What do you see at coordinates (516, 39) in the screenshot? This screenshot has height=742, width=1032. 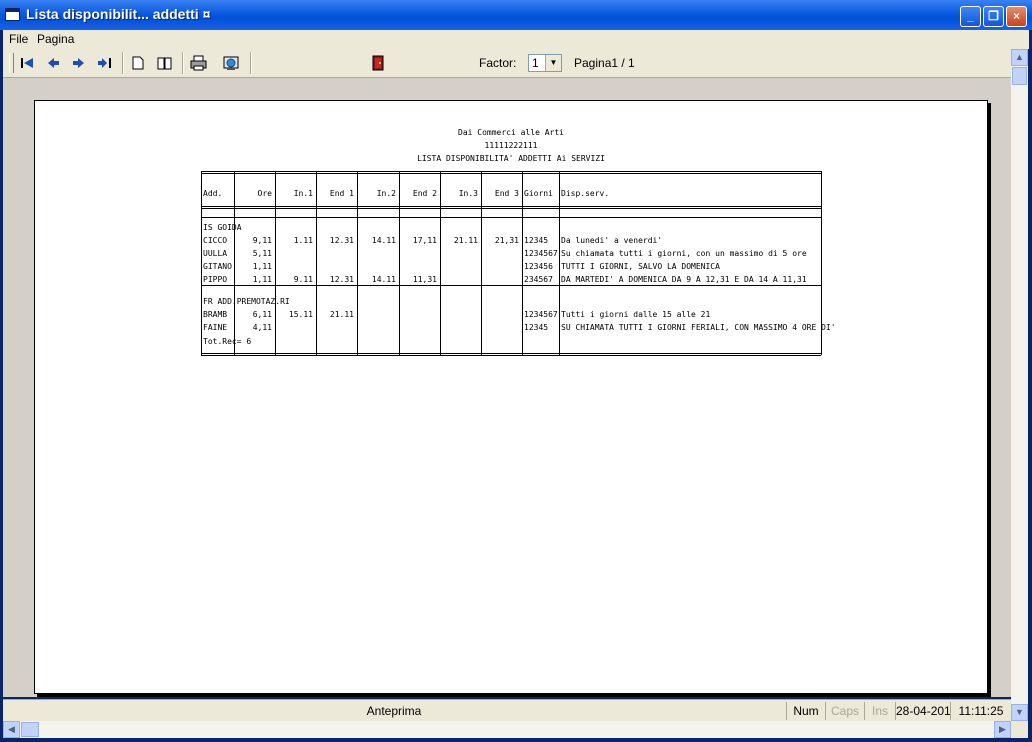 I see `menu-bar: File Pagina` at bounding box center [516, 39].